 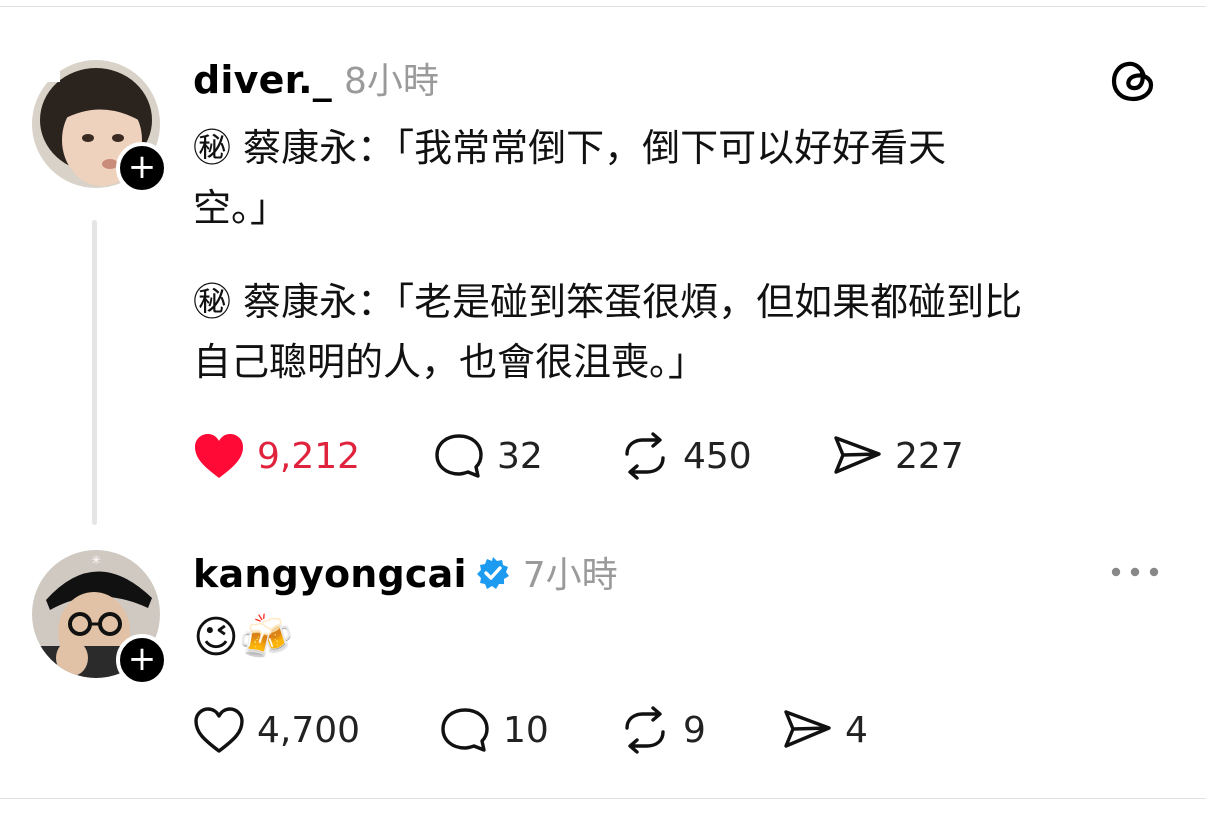 What do you see at coordinates (450, 362) in the screenshot?
I see `post-text-line: 自己聰明的人，也會很沮喪。」` at bounding box center [450, 362].